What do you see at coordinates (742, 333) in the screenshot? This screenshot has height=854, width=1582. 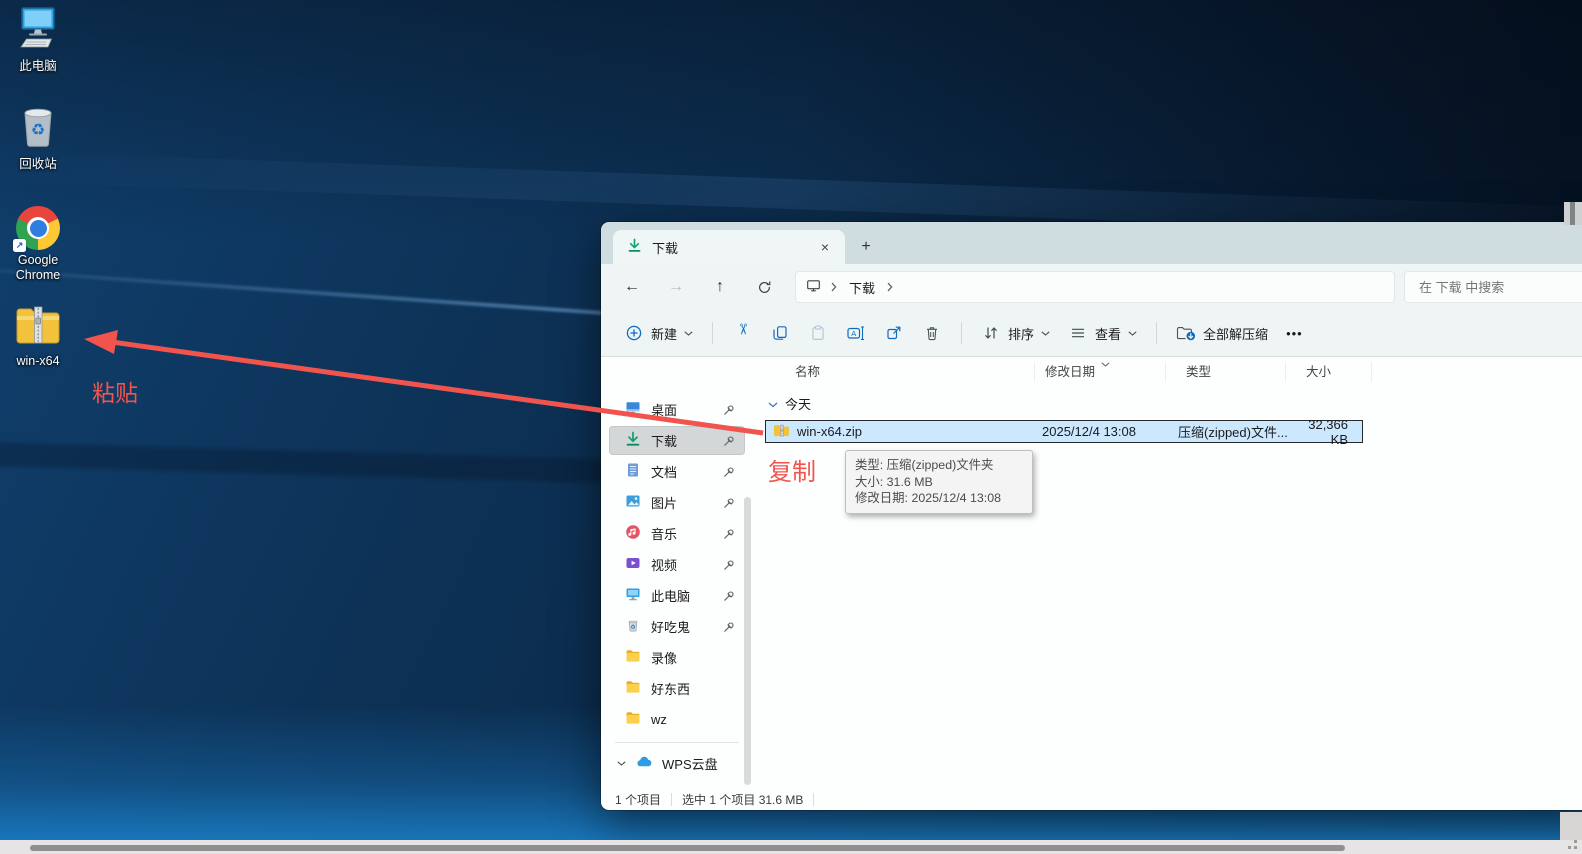 I see `cut-button: ✂` at bounding box center [742, 333].